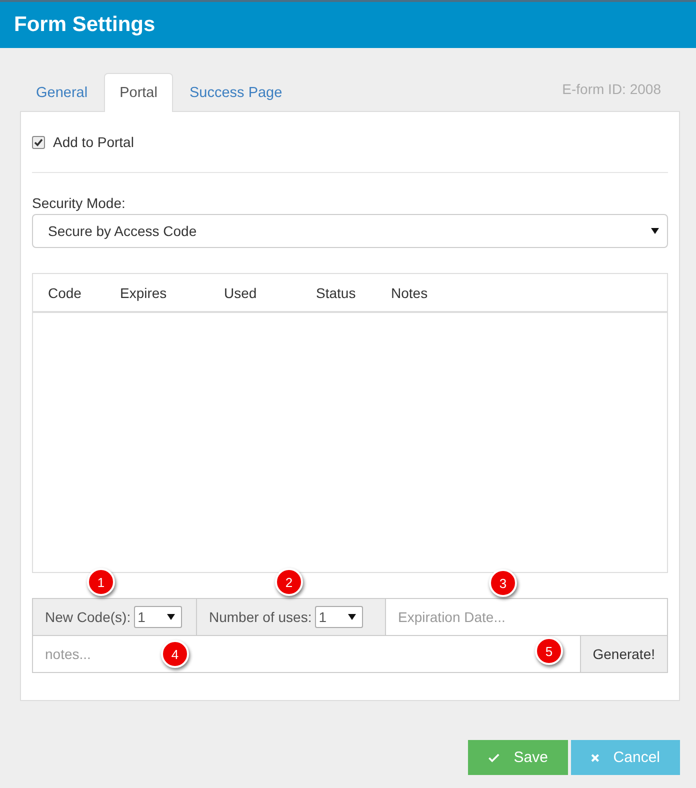 This screenshot has width=696, height=788. Describe the element at coordinates (409, 292) in the screenshot. I see `column-header: Notes` at that location.